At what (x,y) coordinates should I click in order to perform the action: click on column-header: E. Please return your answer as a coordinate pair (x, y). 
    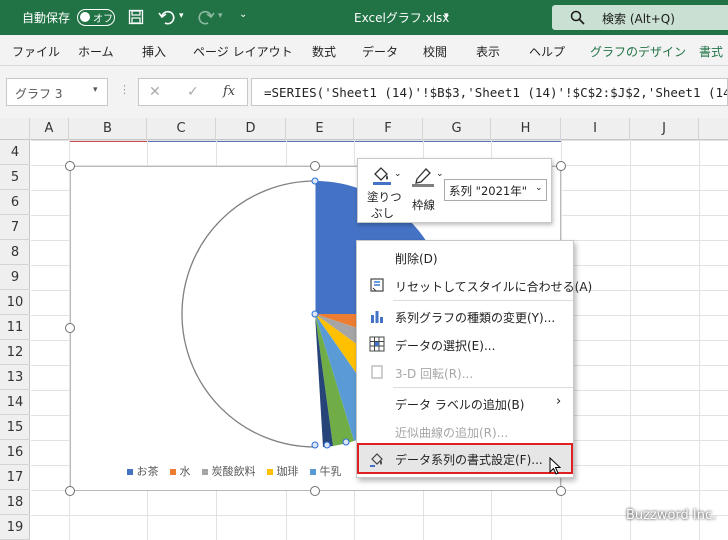
    Looking at the image, I should click on (320, 129).